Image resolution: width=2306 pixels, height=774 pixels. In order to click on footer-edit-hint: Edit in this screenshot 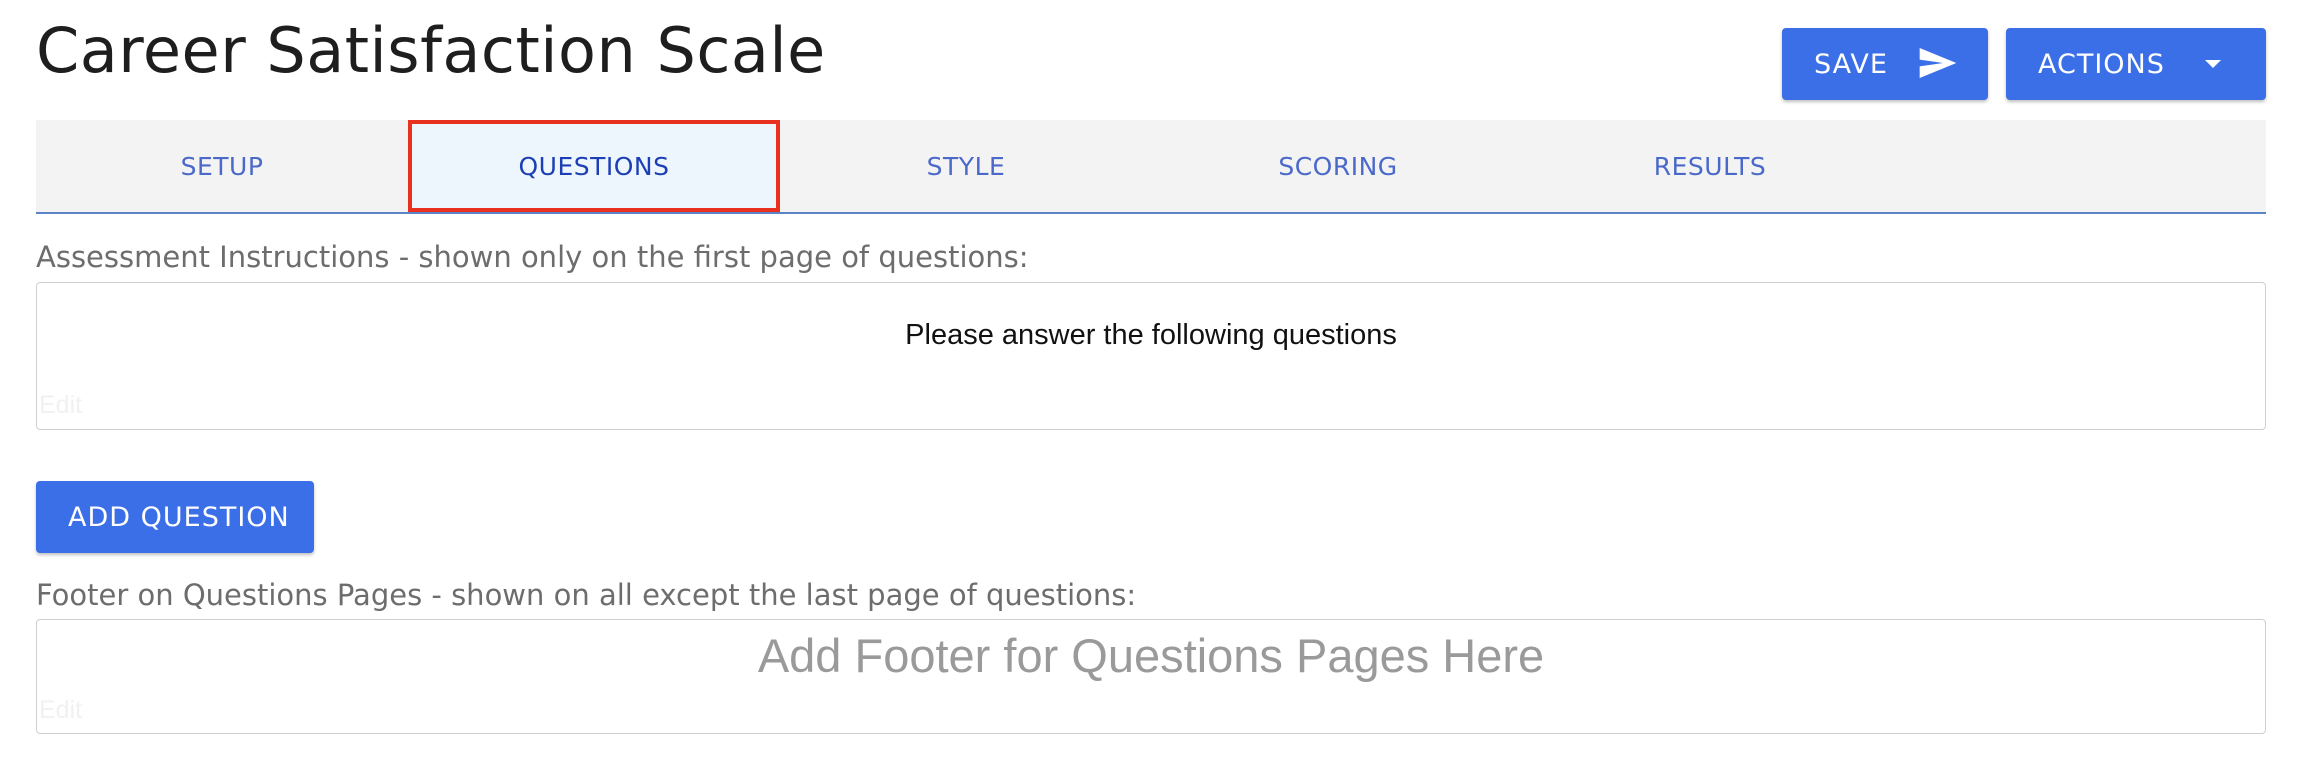, I will do `click(61, 710)`.